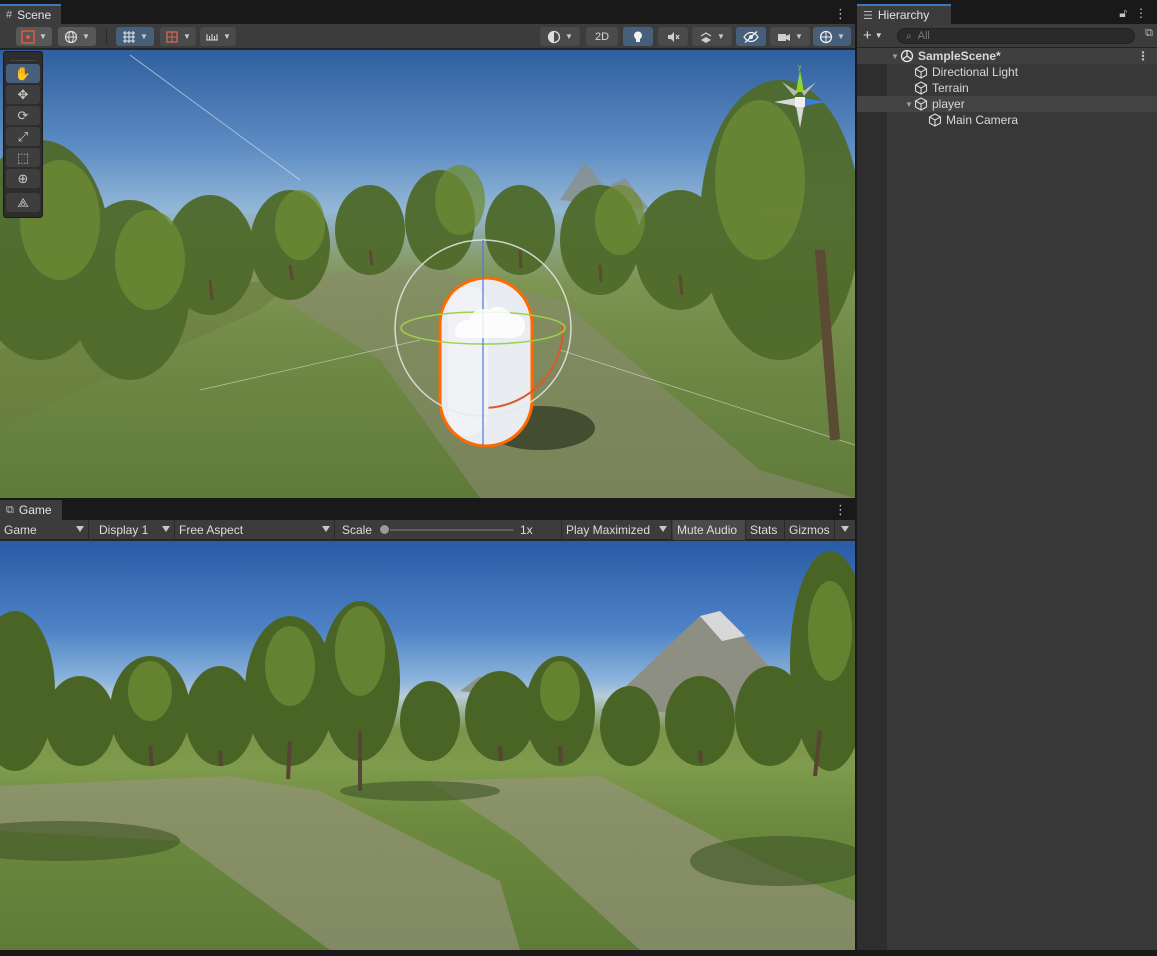  What do you see at coordinates (1141, 13) in the screenshot?
I see `hierarchy-menu-icon: ⋮` at bounding box center [1141, 13].